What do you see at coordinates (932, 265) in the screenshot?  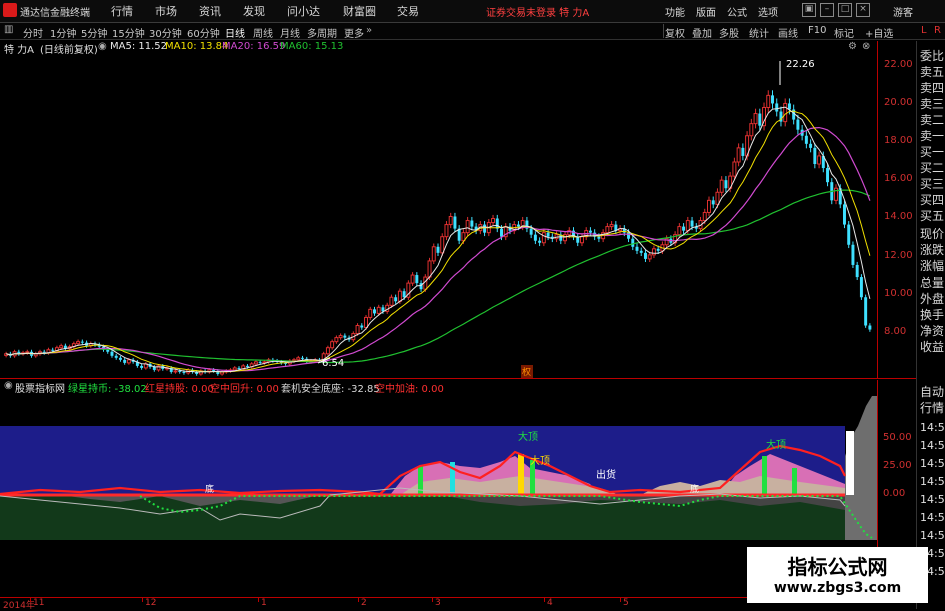 I see `sidebar-item-change-pct: 涨幅` at bounding box center [932, 265].